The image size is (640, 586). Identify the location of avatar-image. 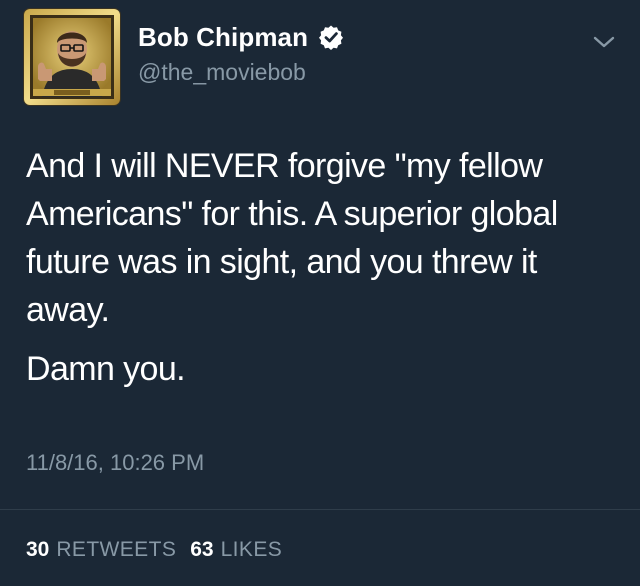
(72, 57).